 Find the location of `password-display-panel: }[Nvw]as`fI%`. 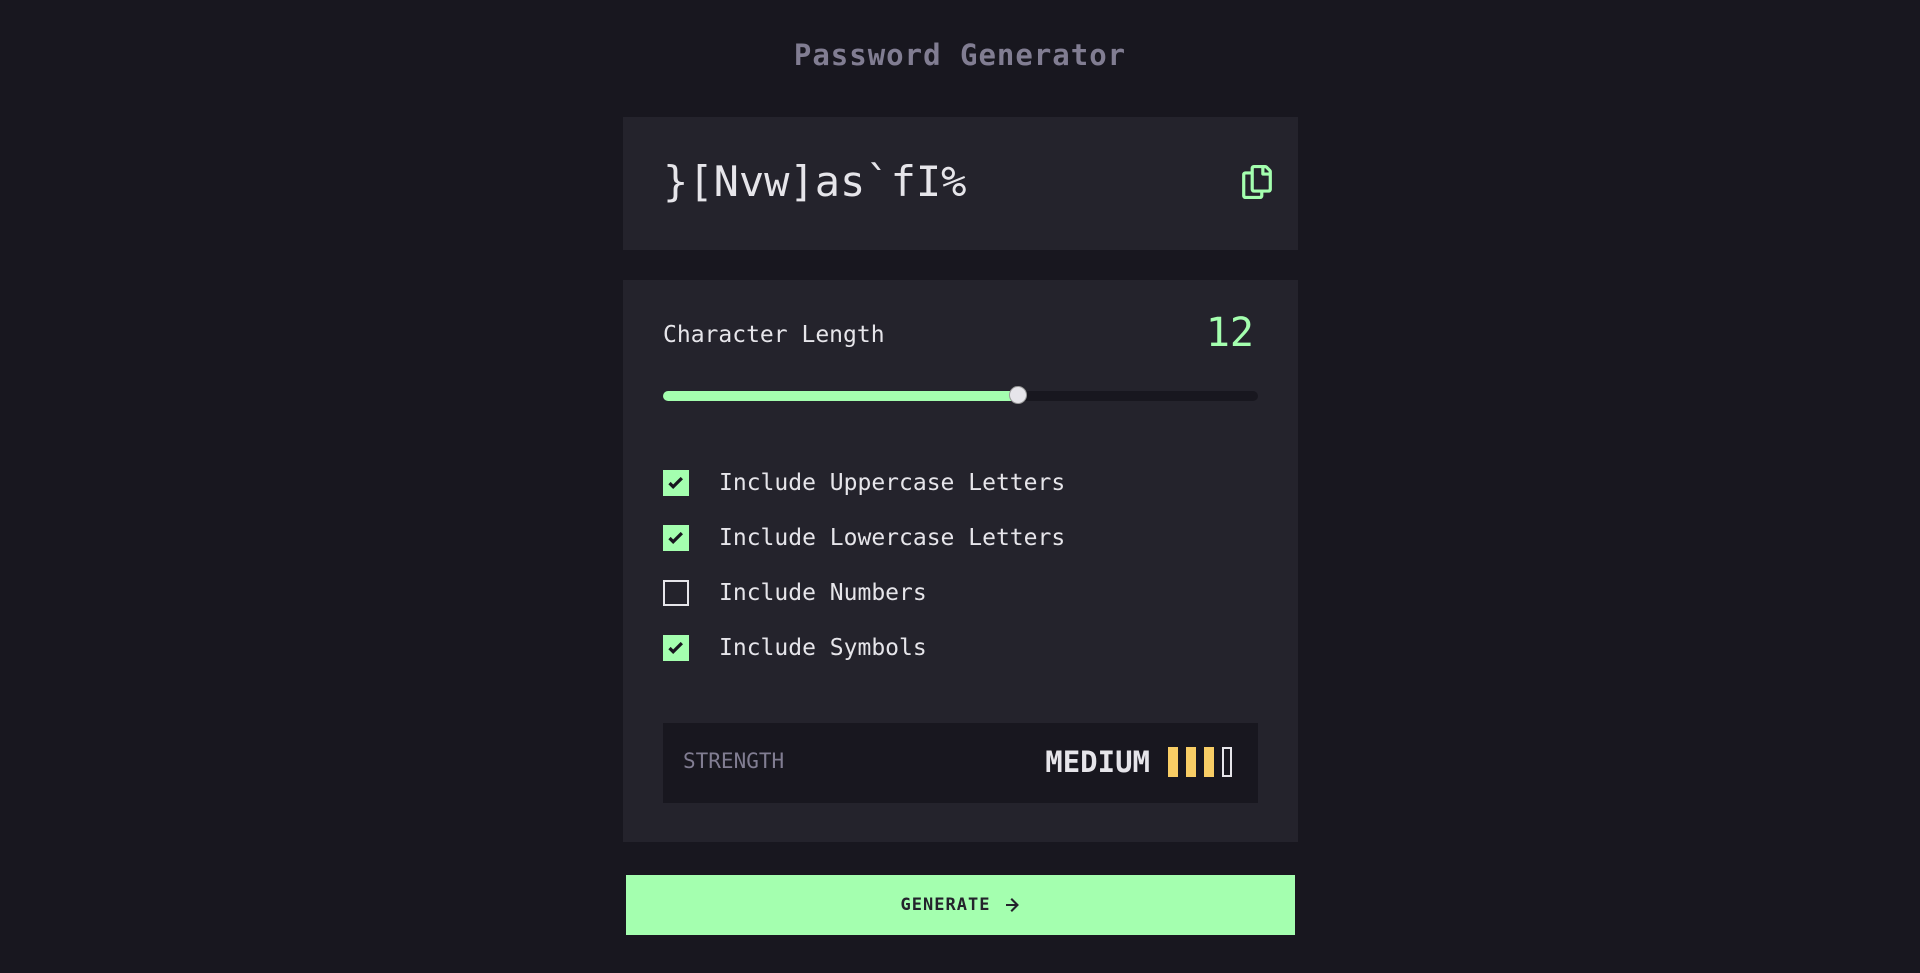

password-display-panel: }[Nvw]as`fI% is located at coordinates (960, 183).